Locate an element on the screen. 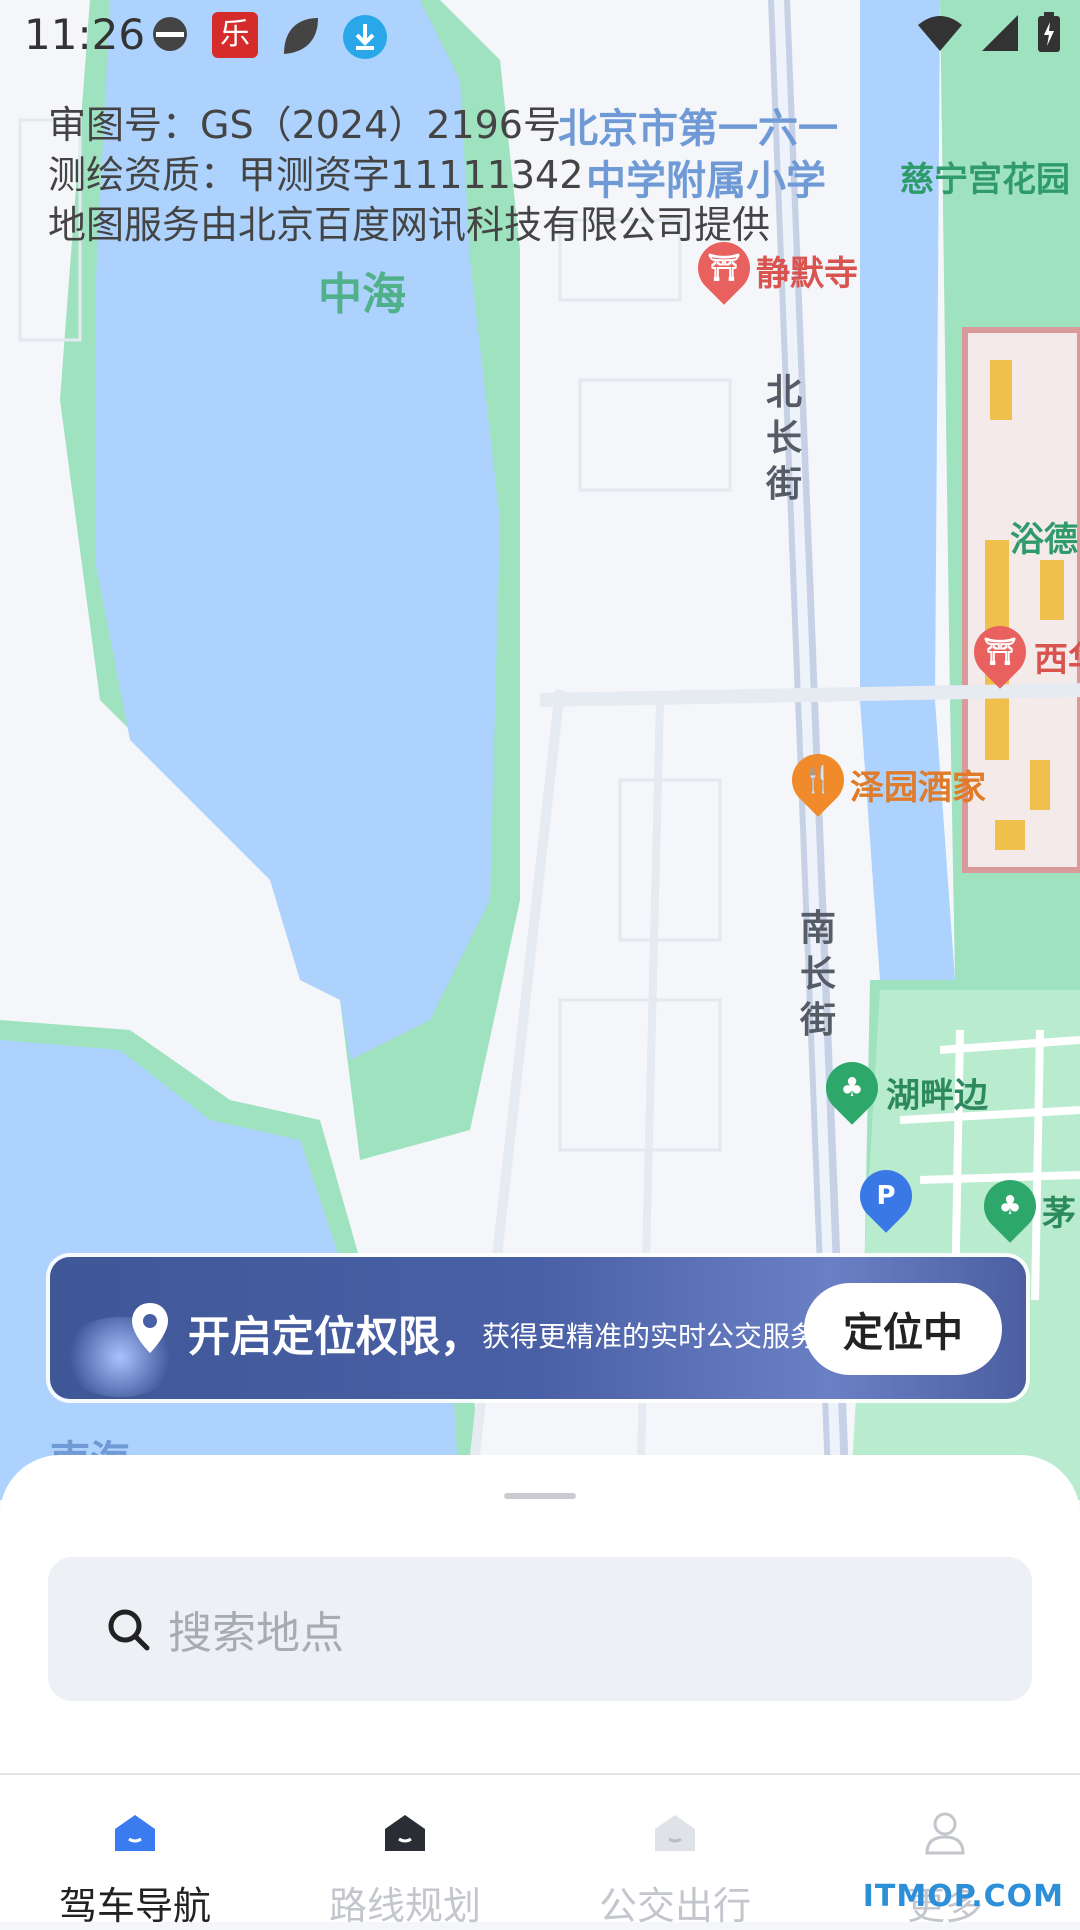 This screenshot has height=1930, width=1080. park-poi-icon: ♣ is located at coordinates (852, 1088).